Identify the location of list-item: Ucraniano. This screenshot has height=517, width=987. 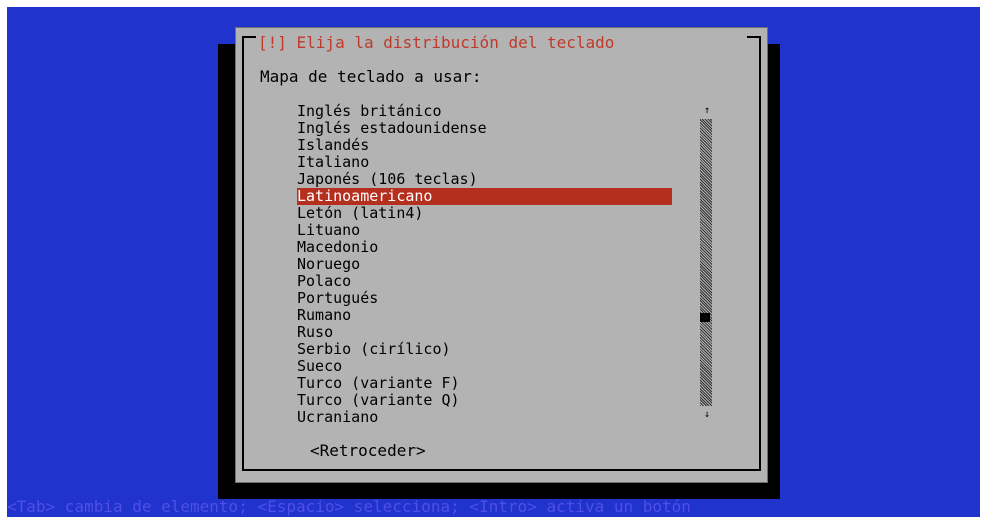
(484, 417).